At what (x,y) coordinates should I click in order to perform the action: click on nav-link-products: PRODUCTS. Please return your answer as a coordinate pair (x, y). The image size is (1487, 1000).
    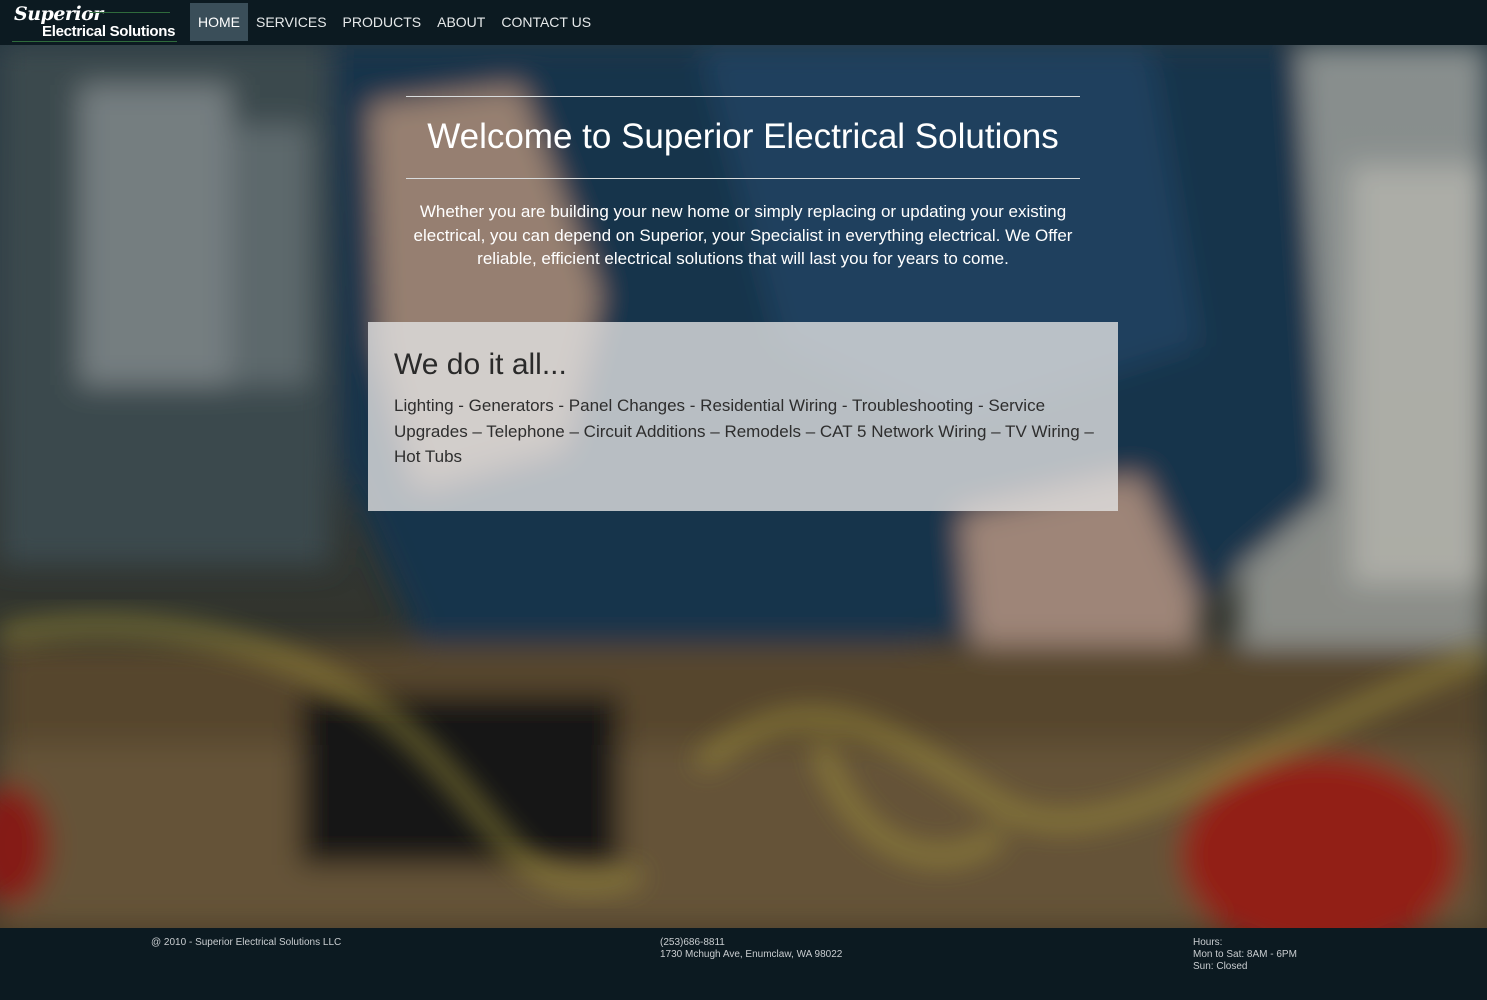
    Looking at the image, I should click on (382, 22).